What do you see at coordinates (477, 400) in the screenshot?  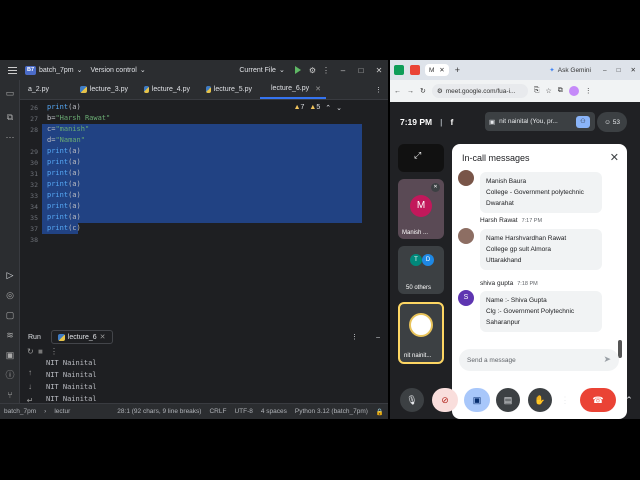 I see `present-screen-icon: ▣` at bounding box center [477, 400].